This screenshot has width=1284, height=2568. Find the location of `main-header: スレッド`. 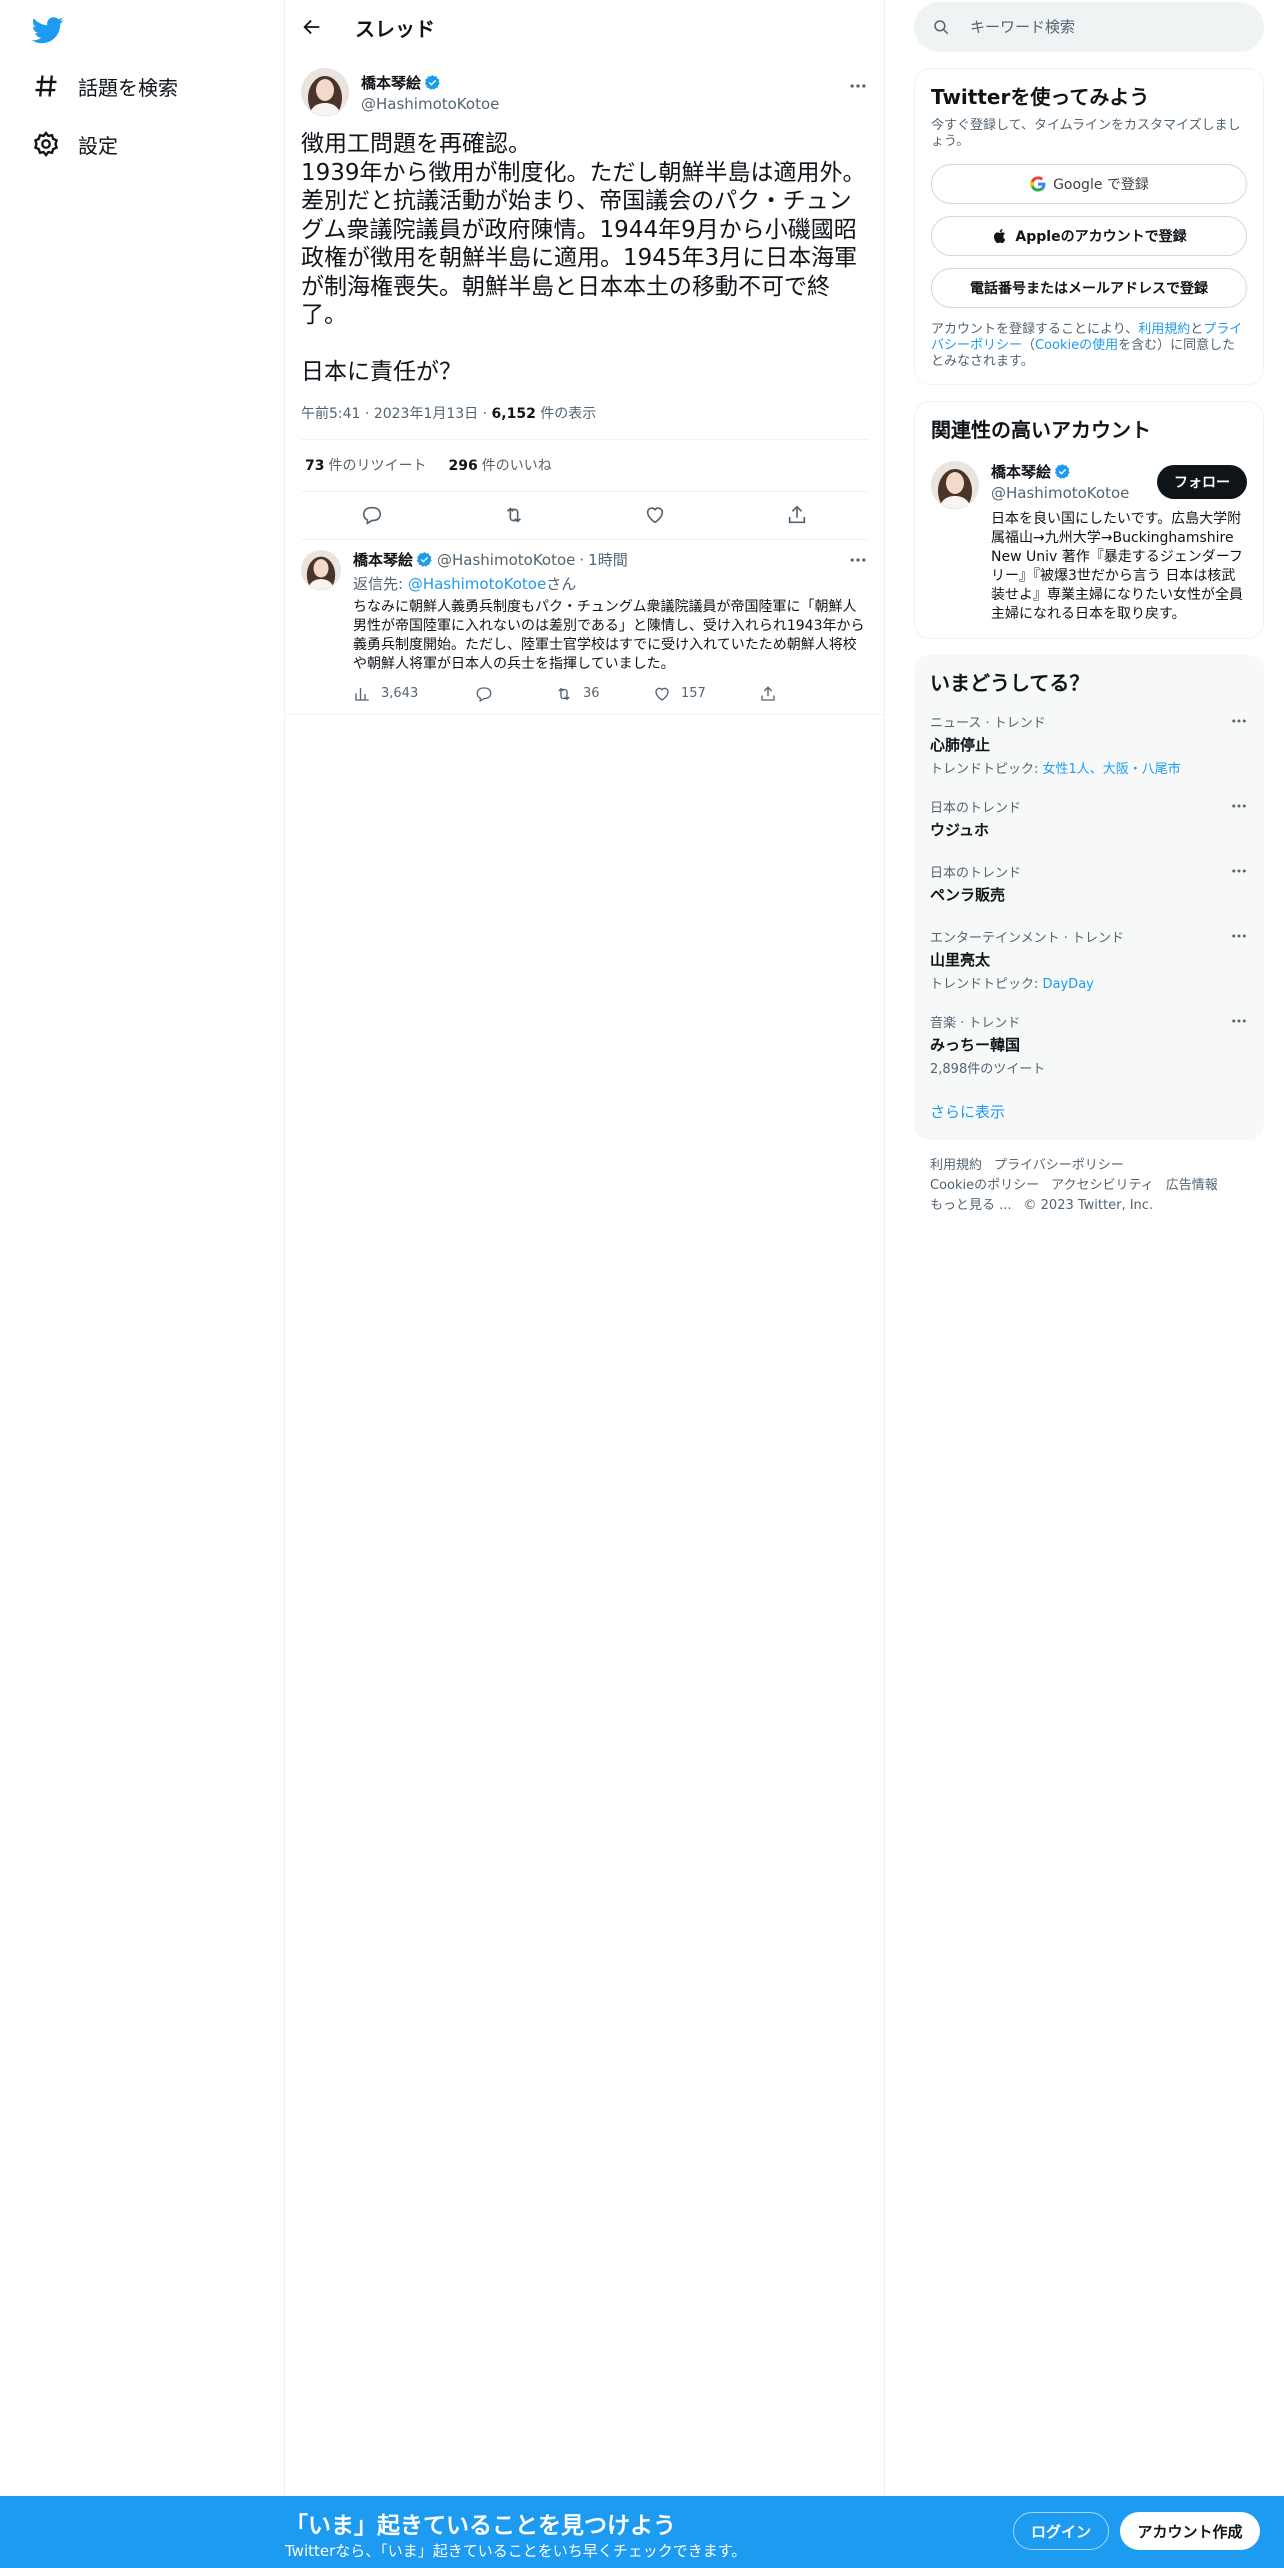

main-header: スレッド is located at coordinates (584, 27).